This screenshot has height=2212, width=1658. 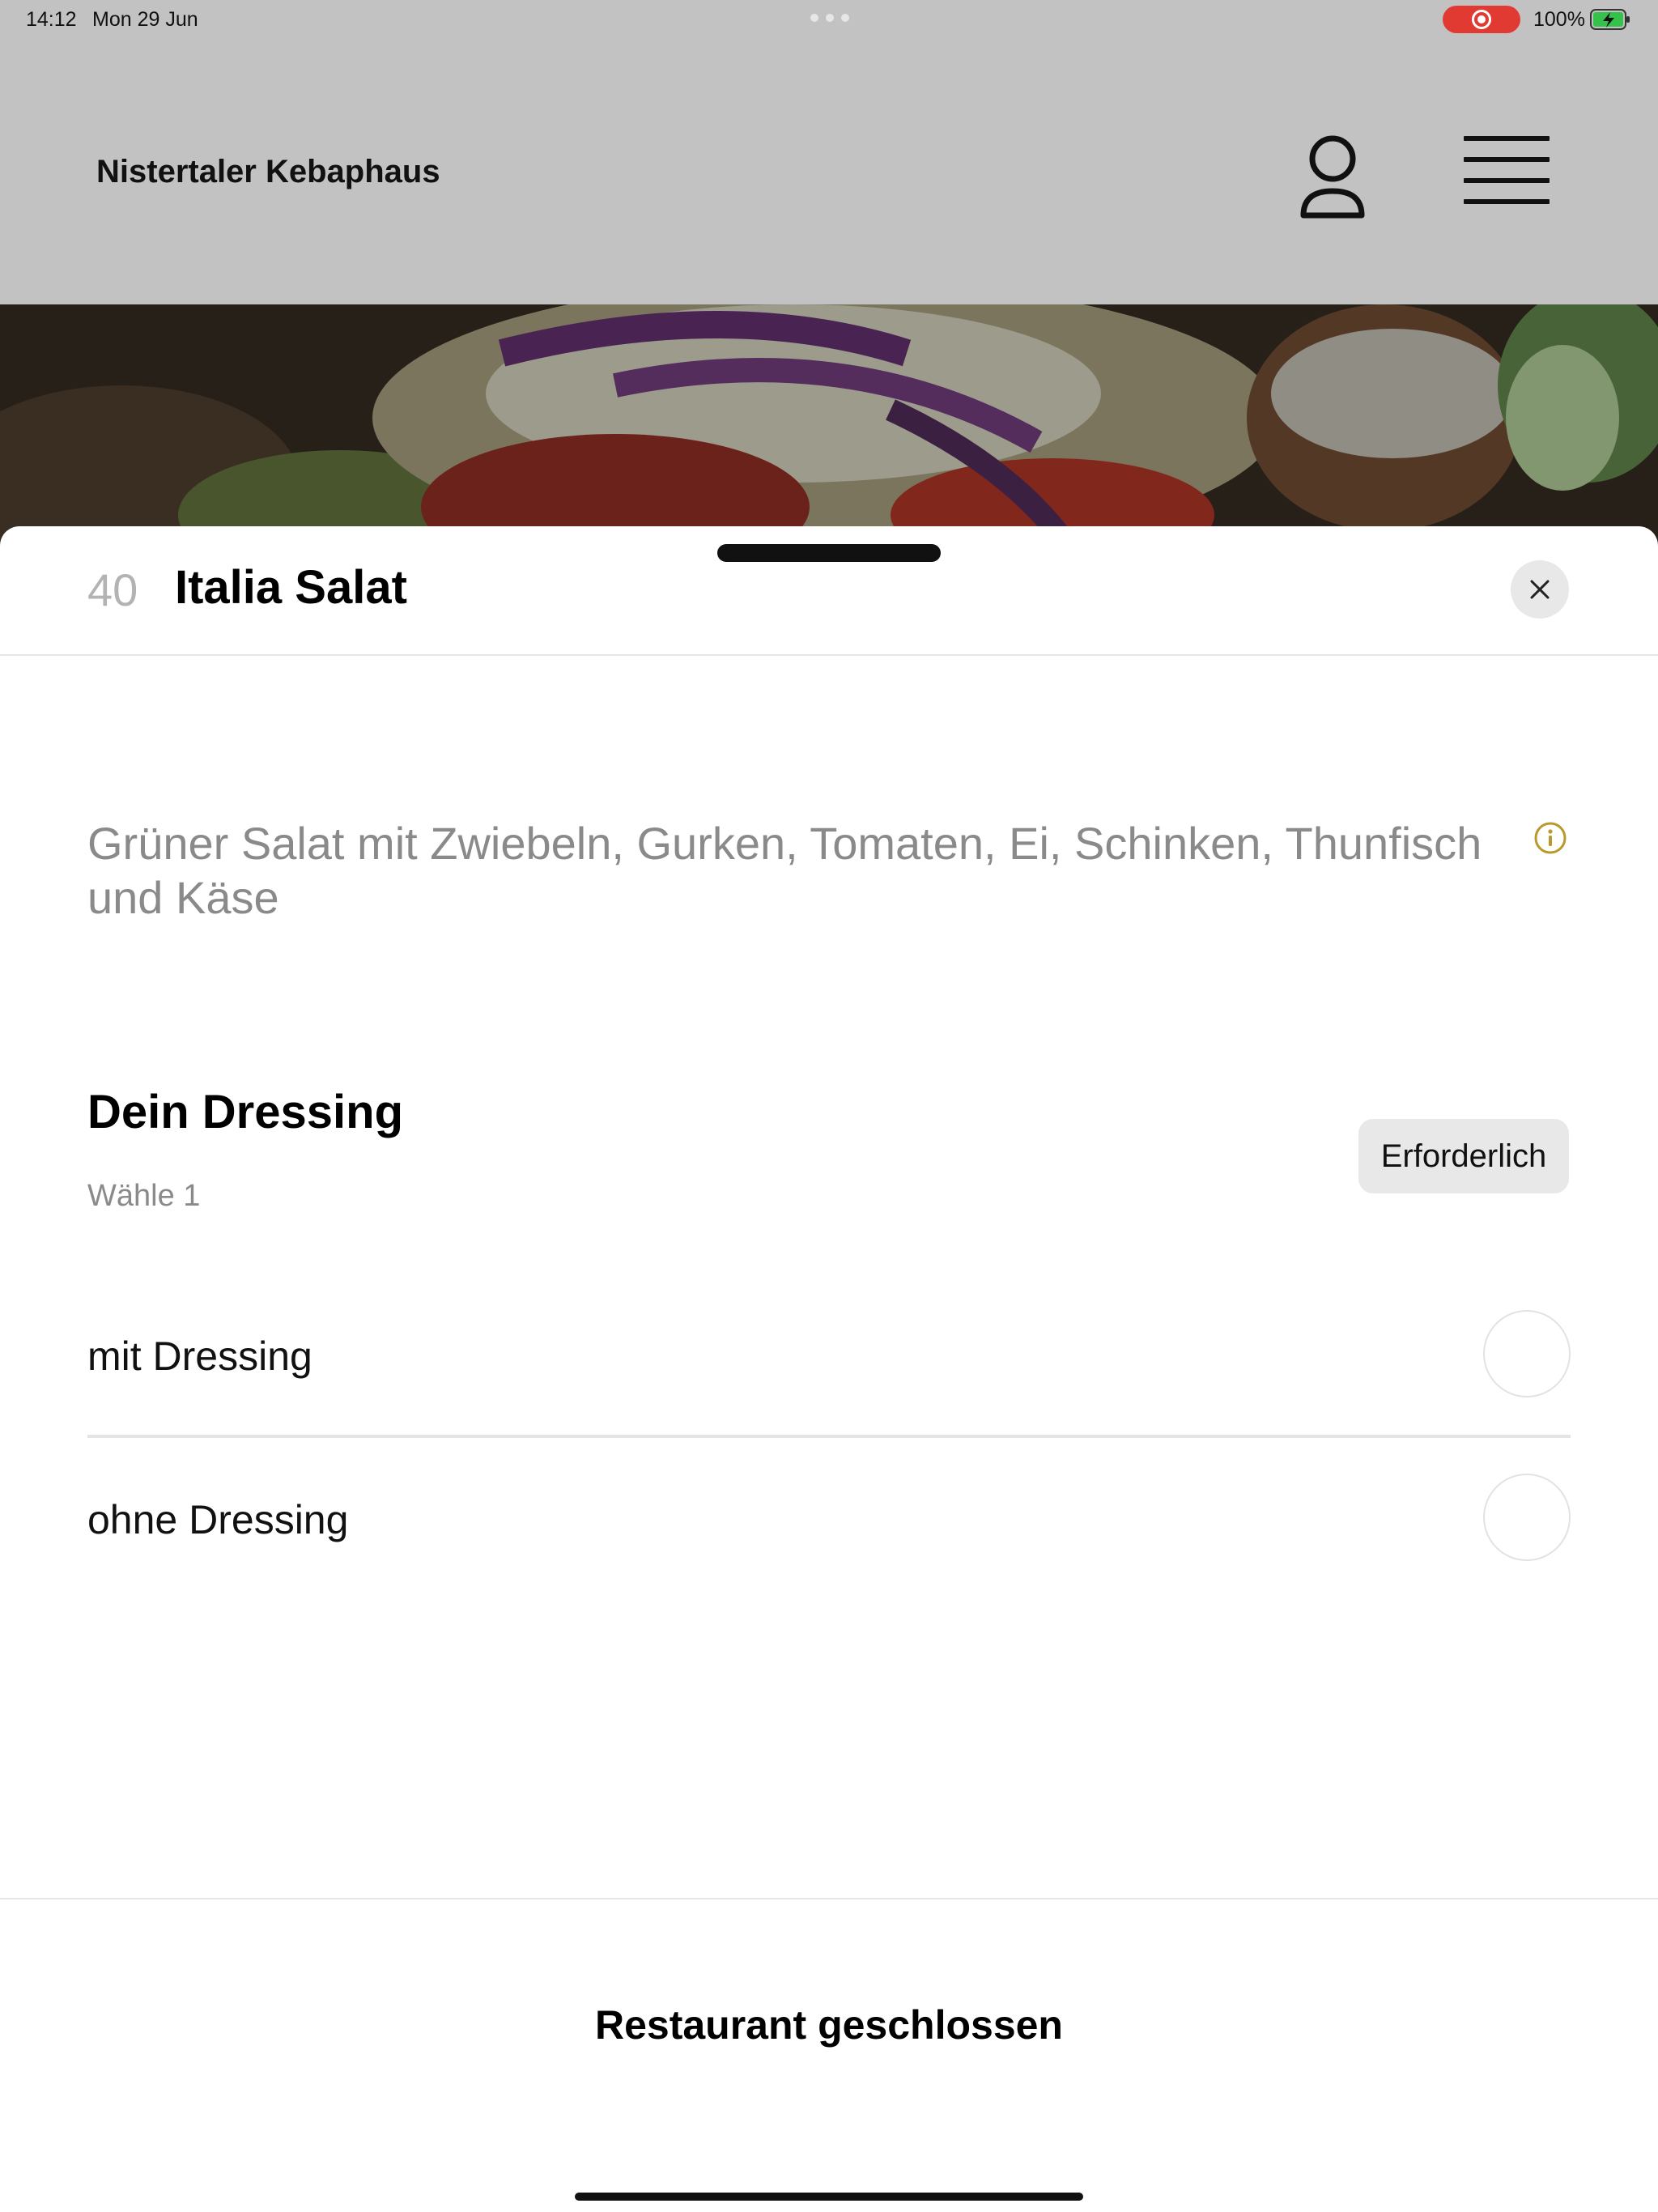 What do you see at coordinates (829, 2025) in the screenshot?
I see `restaurant-closed-label: Restaurant geschlossen` at bounding box center [829, 2025].